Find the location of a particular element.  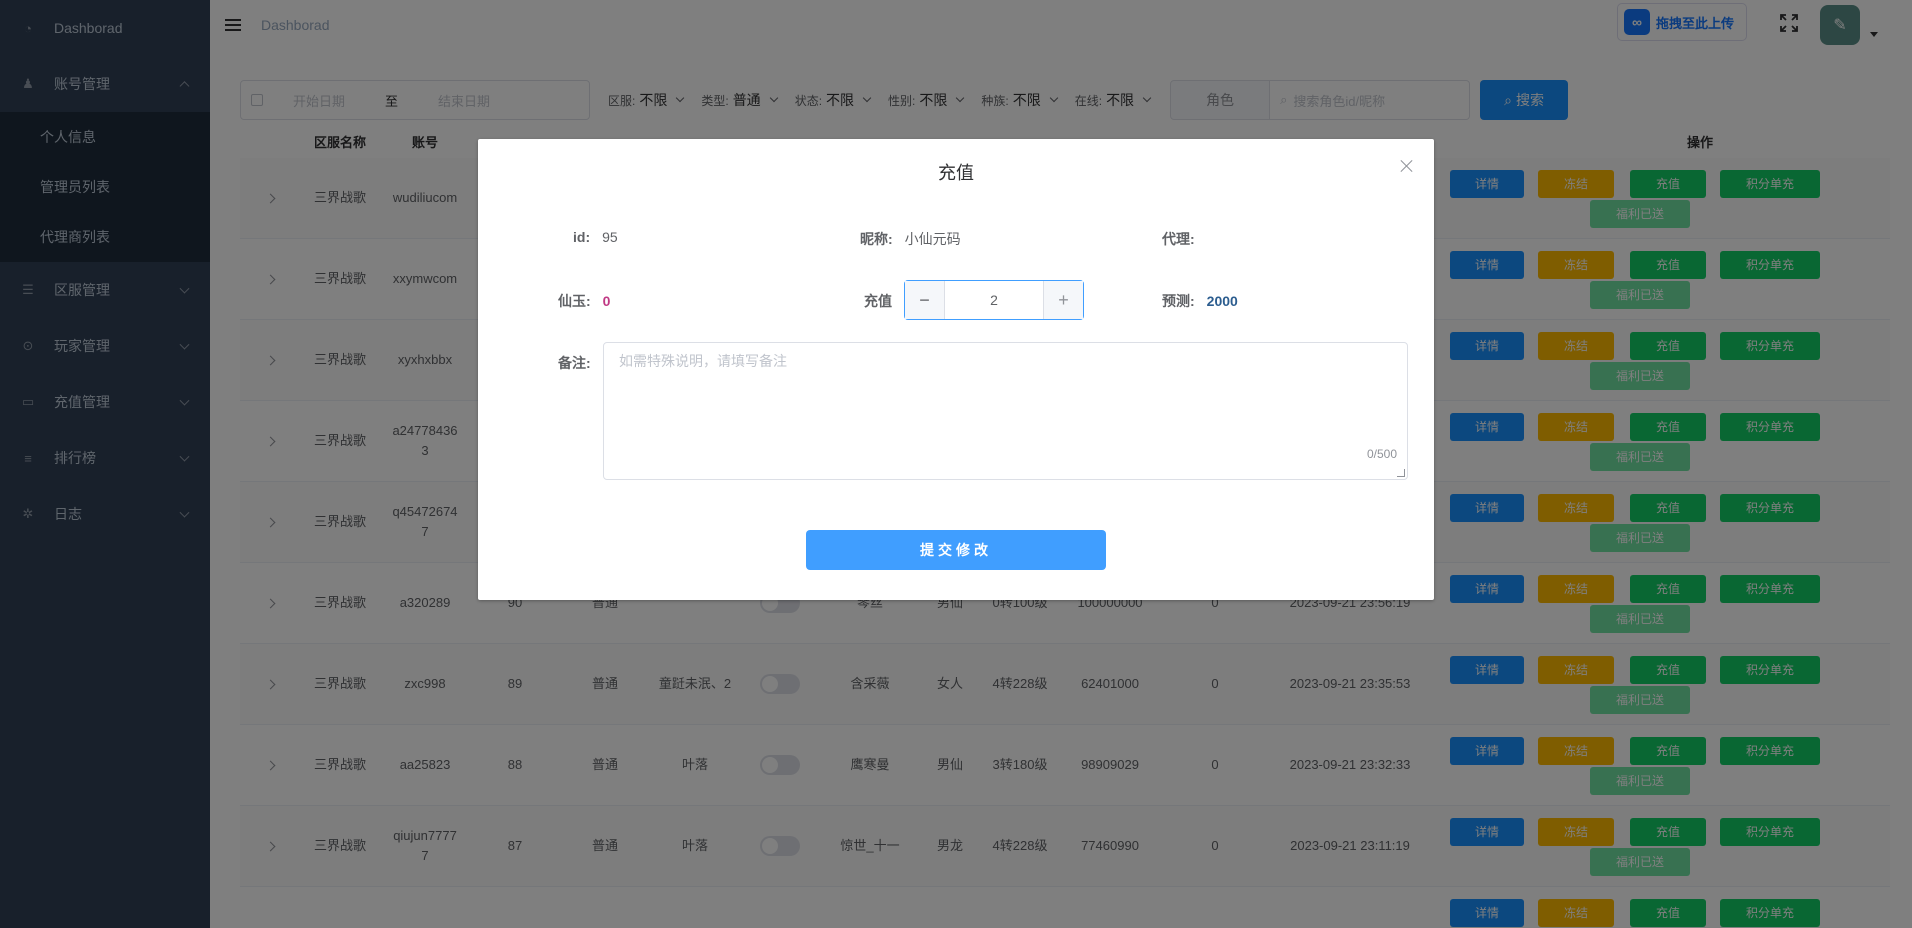

remark-counter: 0/500 is located at coordinates (1381, 454).